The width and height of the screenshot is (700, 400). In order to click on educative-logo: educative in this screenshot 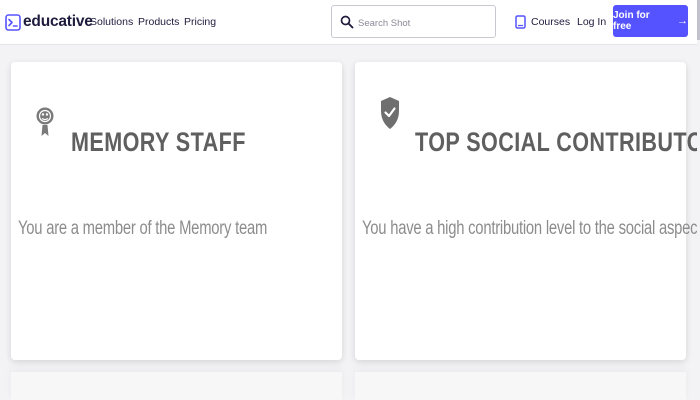, I will do `click(49, 22)`.